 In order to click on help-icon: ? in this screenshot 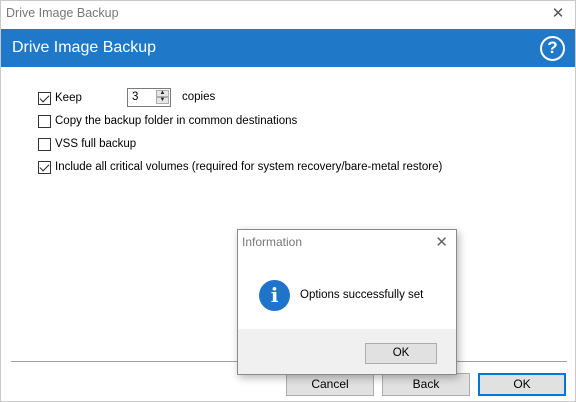, I will do `click(552, 48)`.